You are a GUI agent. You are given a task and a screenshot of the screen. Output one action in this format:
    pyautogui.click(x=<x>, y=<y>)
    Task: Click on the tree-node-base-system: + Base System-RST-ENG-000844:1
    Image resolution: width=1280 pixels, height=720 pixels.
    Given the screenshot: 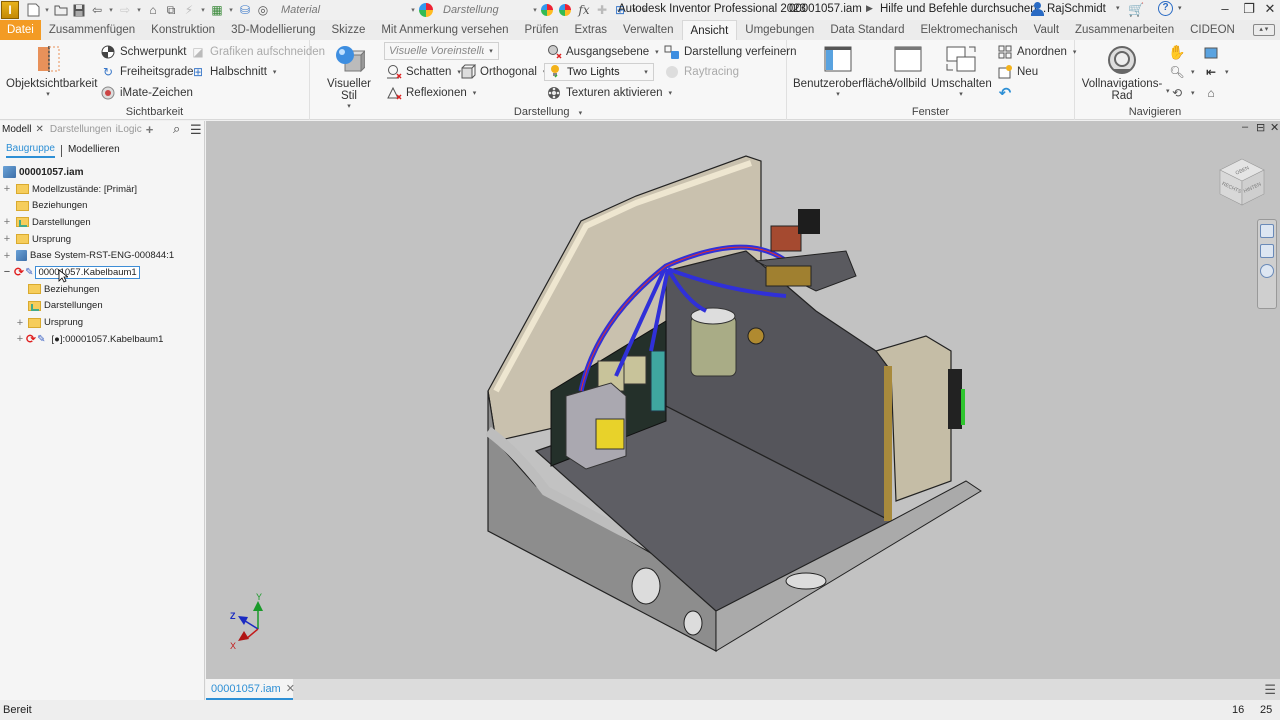 What is the action you would take?
    pyautogui.click(x=102, y=255)
    